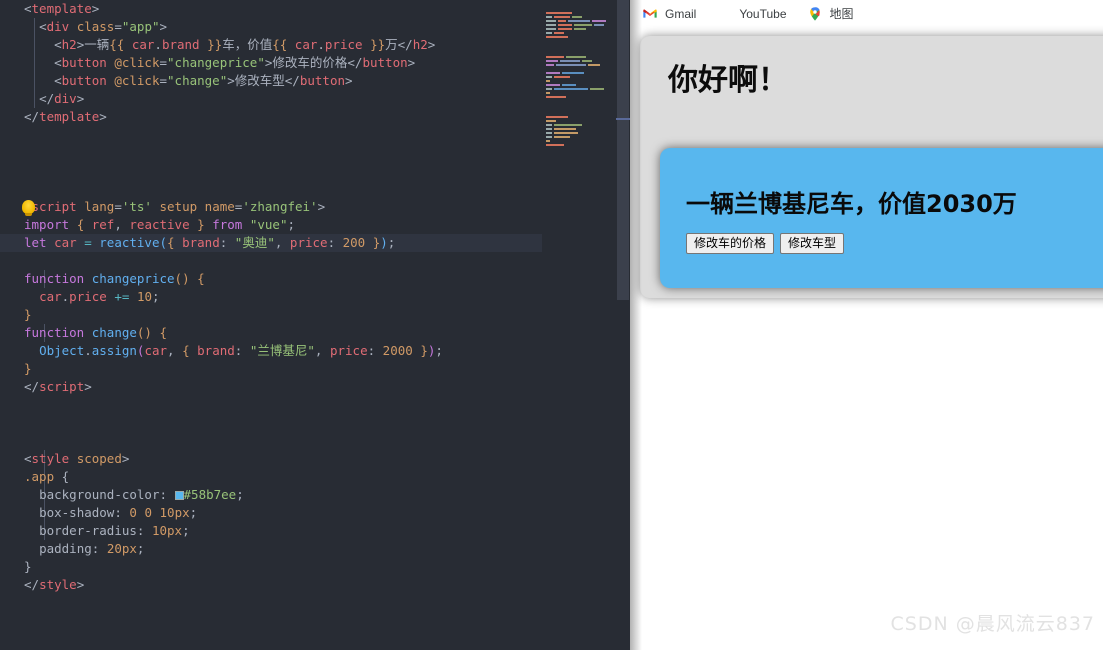  I want to click on code-line-import: import { ref, reactive } from "vue";, so click(160, 224).